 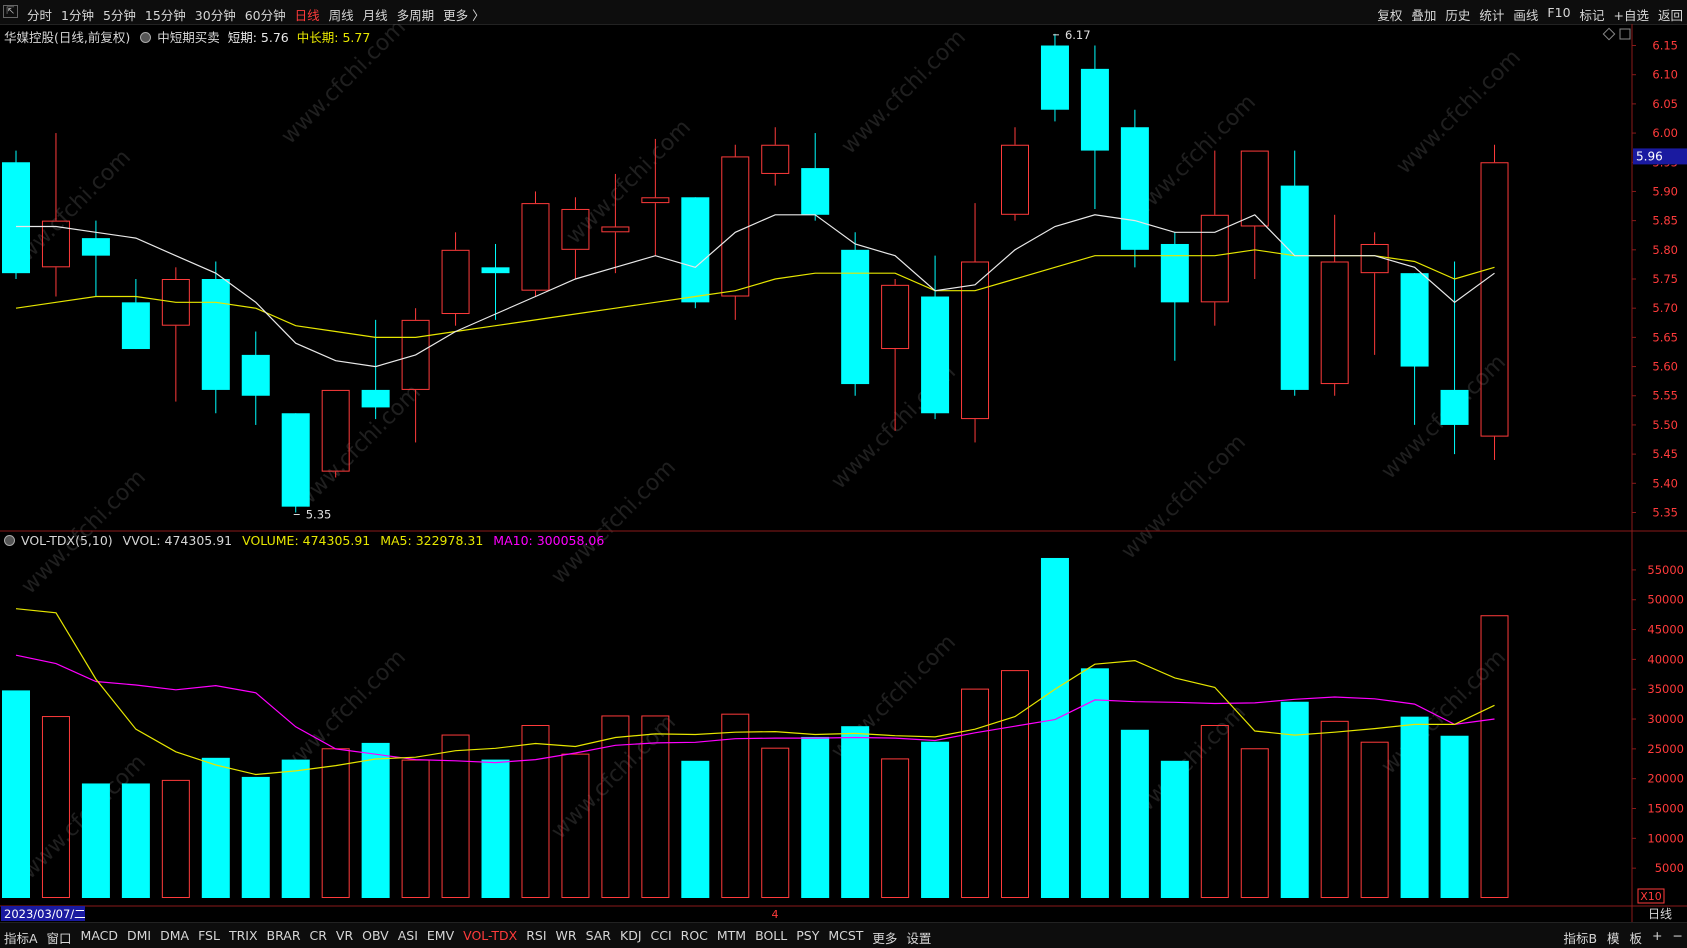 What do you see at coordinates (174, 935) in the screenshot?
I see `indicator-tab-4: DMA` at bounding box center [174, 935].